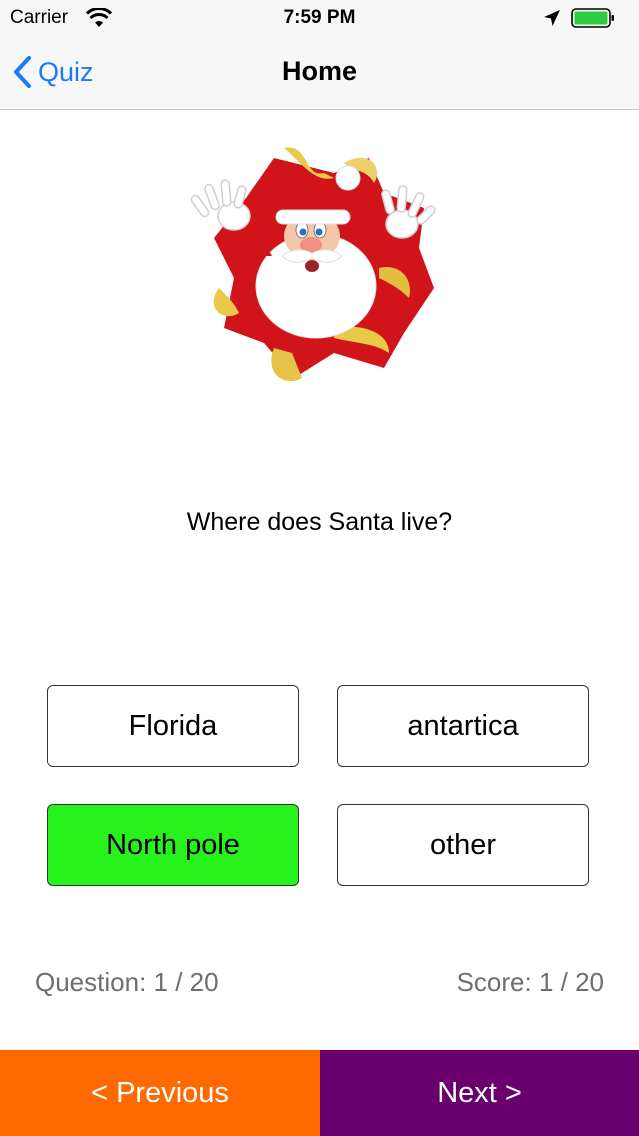 The height and width of the screenshot is (1136, 639). Describe the element at coordinates (173, 726) in the screenshot. I see `answer-button-florida: Florida` at that location.